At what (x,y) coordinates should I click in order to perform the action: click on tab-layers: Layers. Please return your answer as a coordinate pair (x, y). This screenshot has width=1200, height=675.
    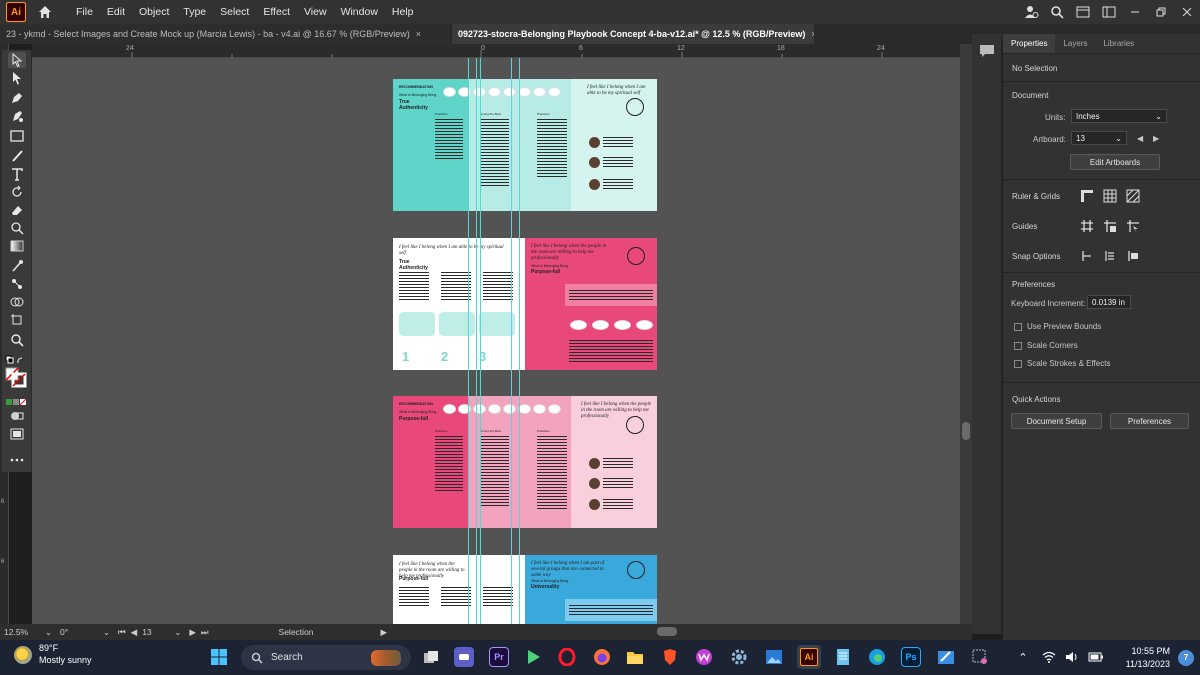
    Looking at the image, I should click on (1075, 43).